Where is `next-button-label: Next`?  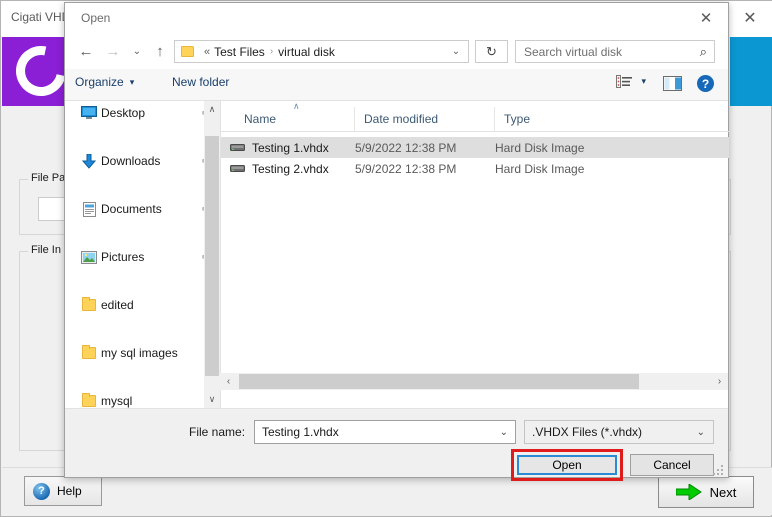 next-button-label: Next is located at coordinates (723, 492).